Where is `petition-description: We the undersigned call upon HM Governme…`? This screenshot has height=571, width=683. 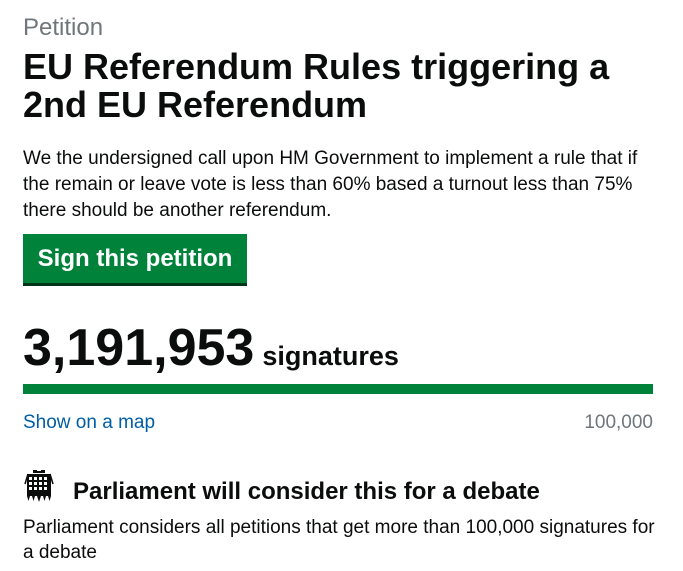 petition-description: We the undersigned call upon HM Governme… is located at coordinates (330, 184).